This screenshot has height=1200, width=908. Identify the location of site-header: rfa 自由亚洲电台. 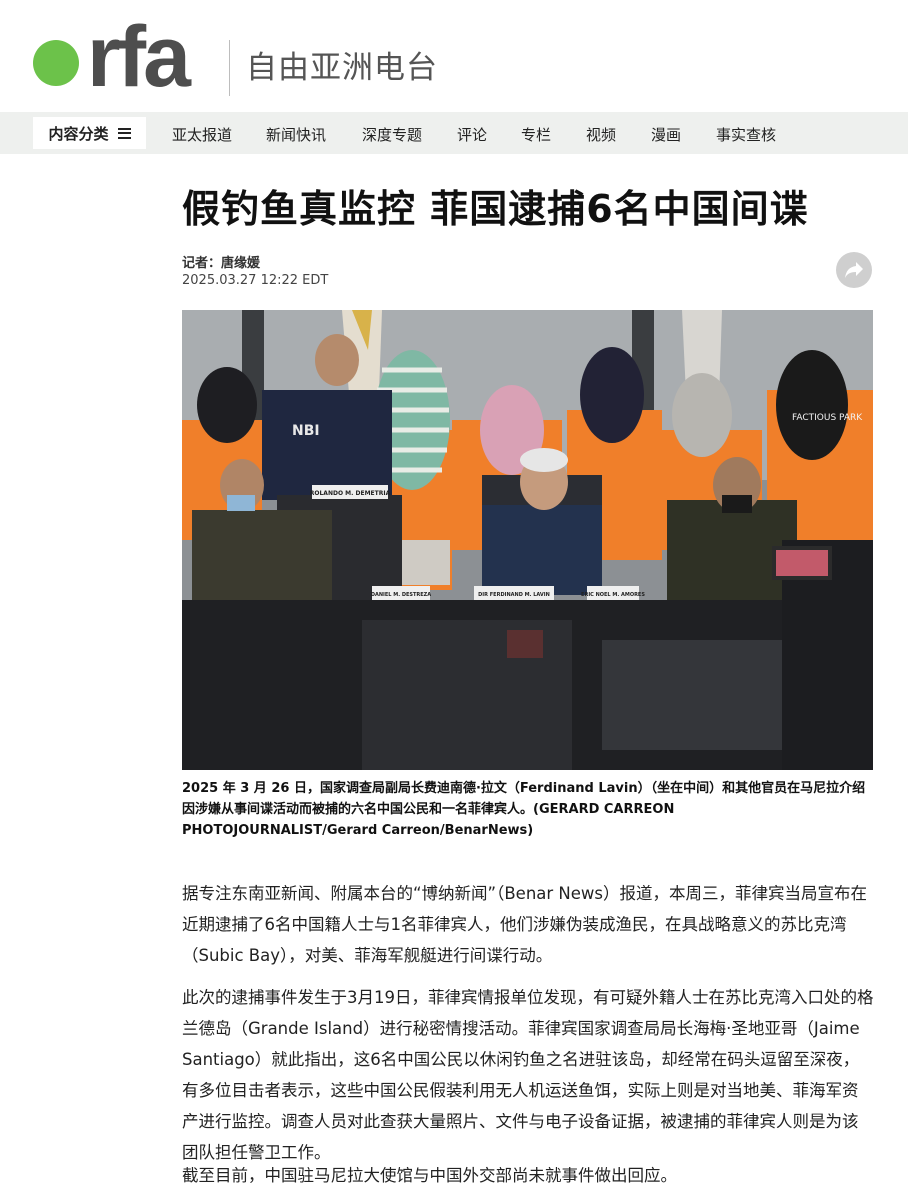
(454, 56).